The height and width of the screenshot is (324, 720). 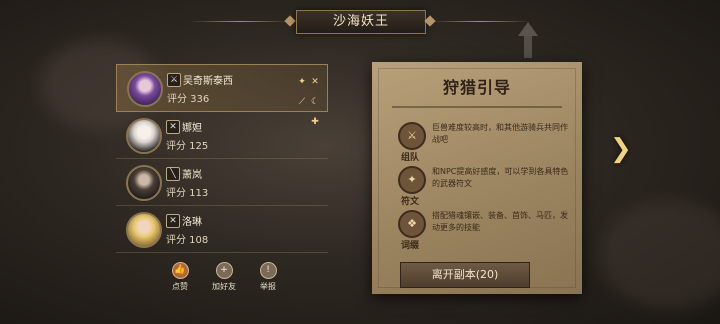 I want to click on player-name: 萧岚, so click(x=192, y=175).